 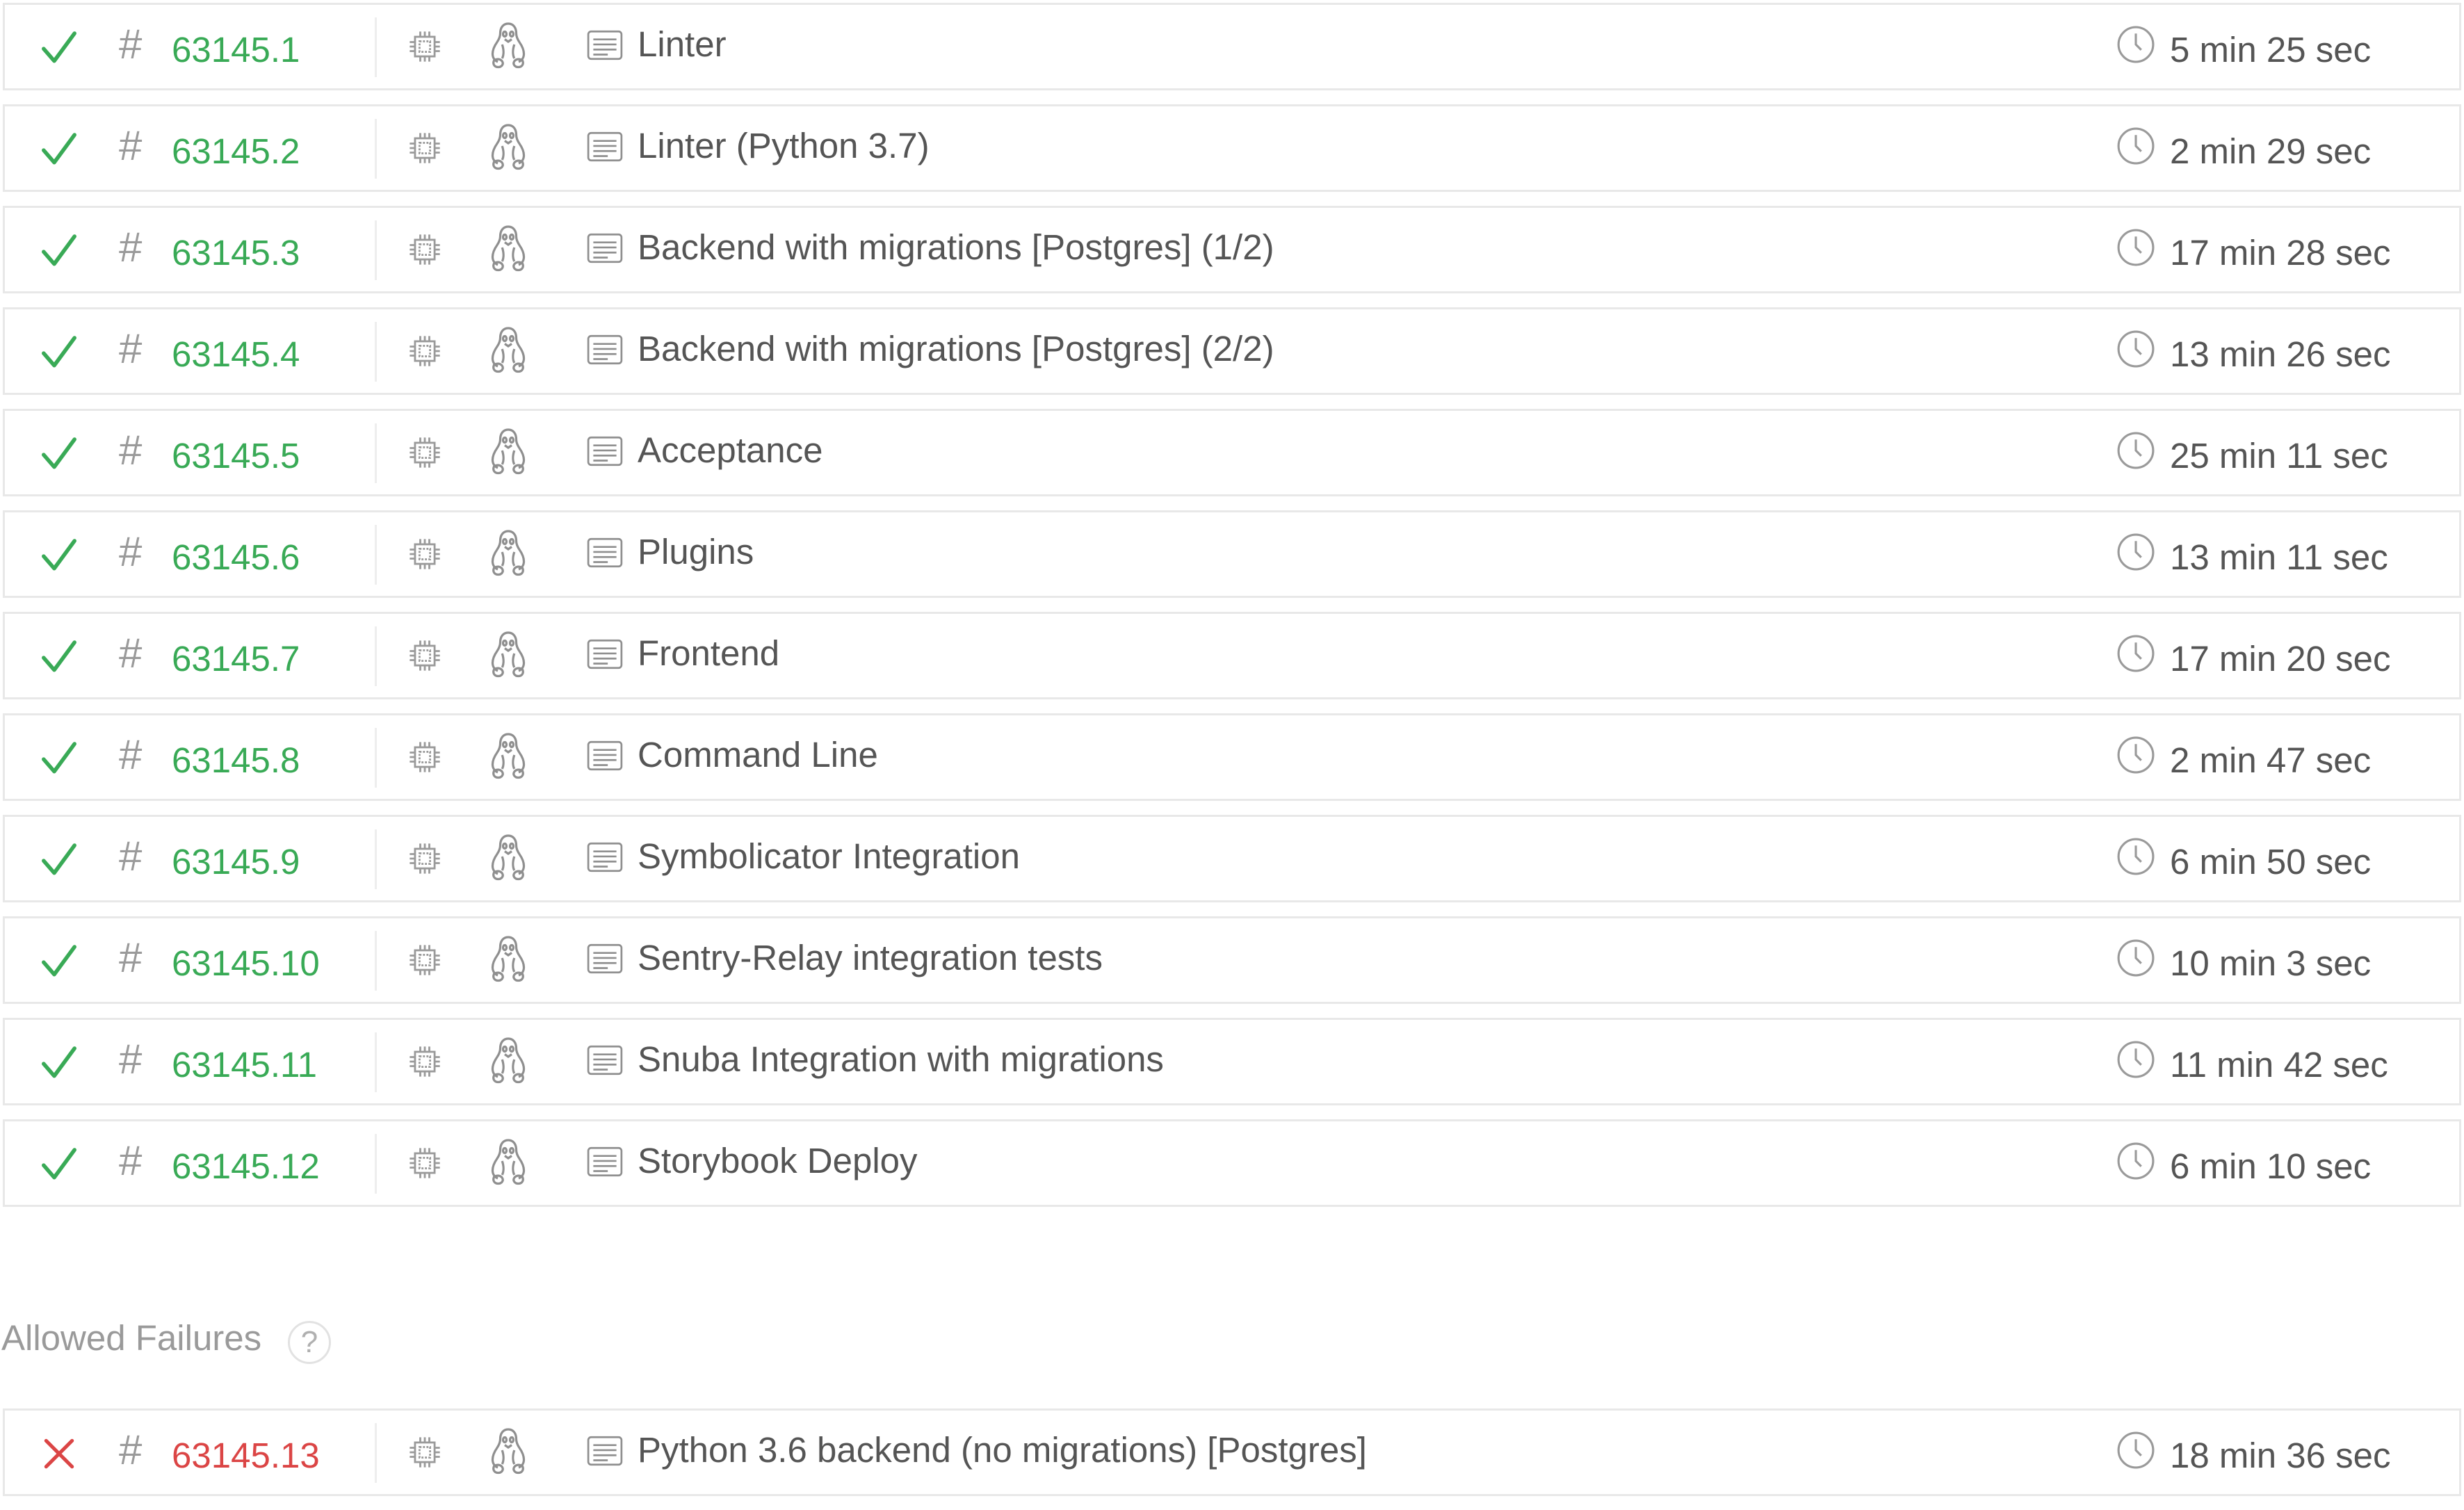 What do you see at coordinates (2271, 50) in the screenshot?
I see `job-duration: 5 min 25 sec` at bounding box center [2271, 50].